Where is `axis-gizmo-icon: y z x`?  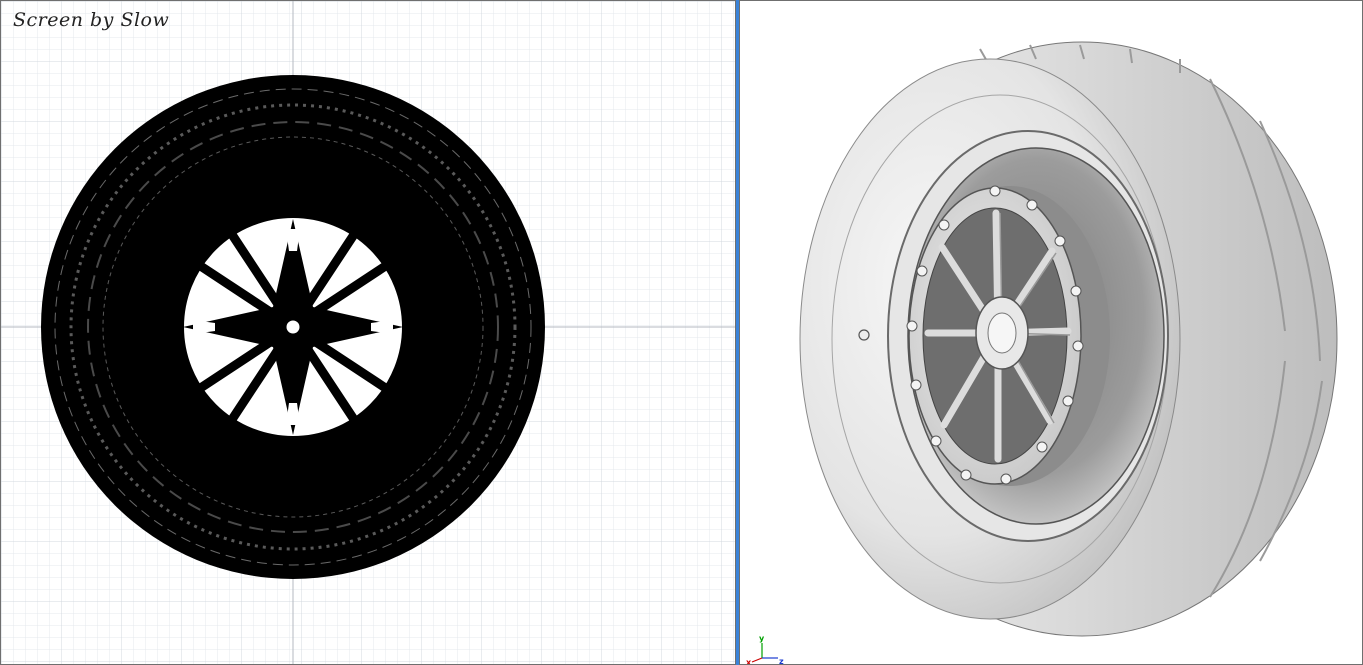
axis-gizmo-icon: y z x is located at coordinates (765, 649).